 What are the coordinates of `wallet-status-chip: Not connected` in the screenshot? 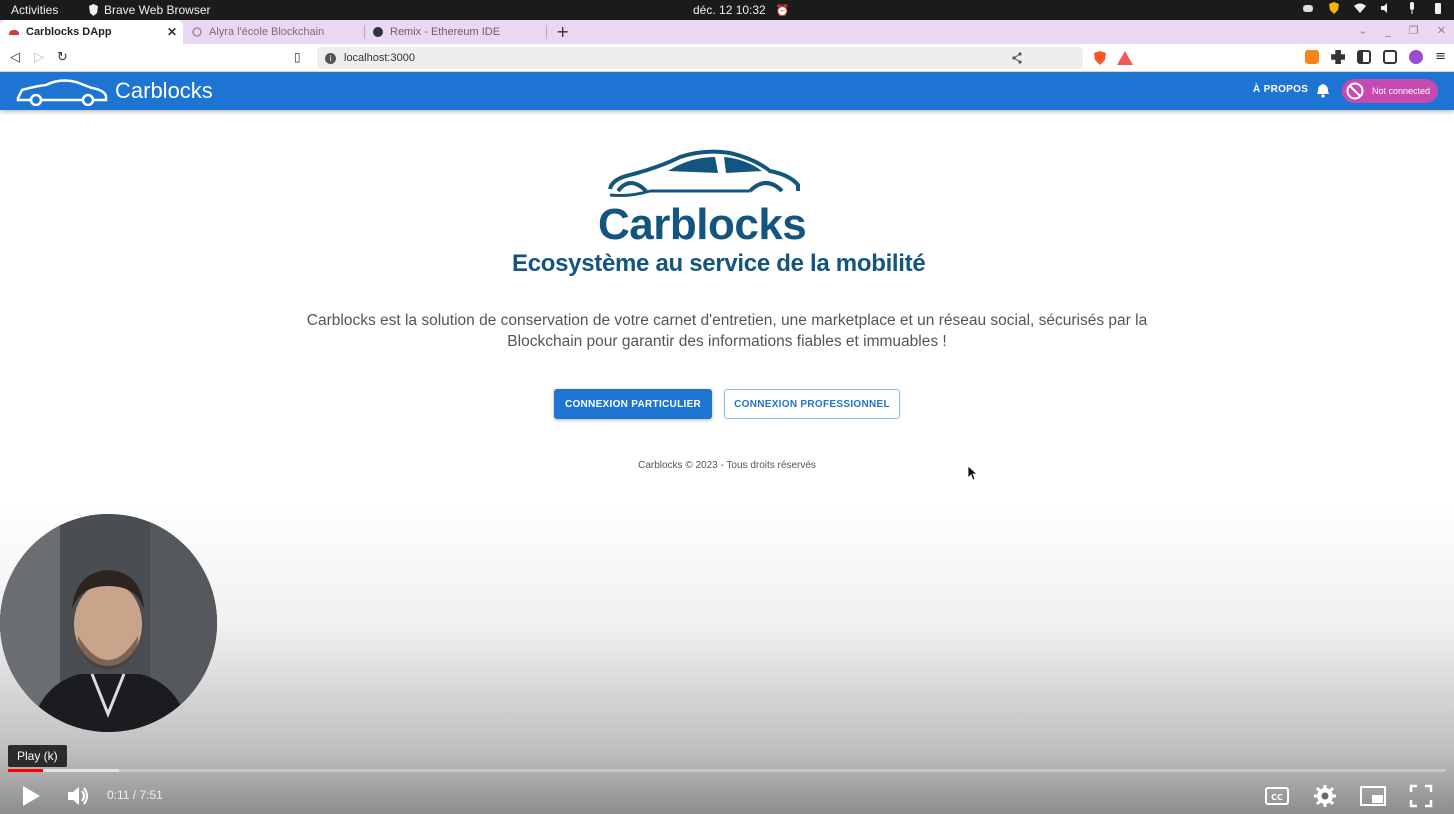 It's located at (1390, 91).